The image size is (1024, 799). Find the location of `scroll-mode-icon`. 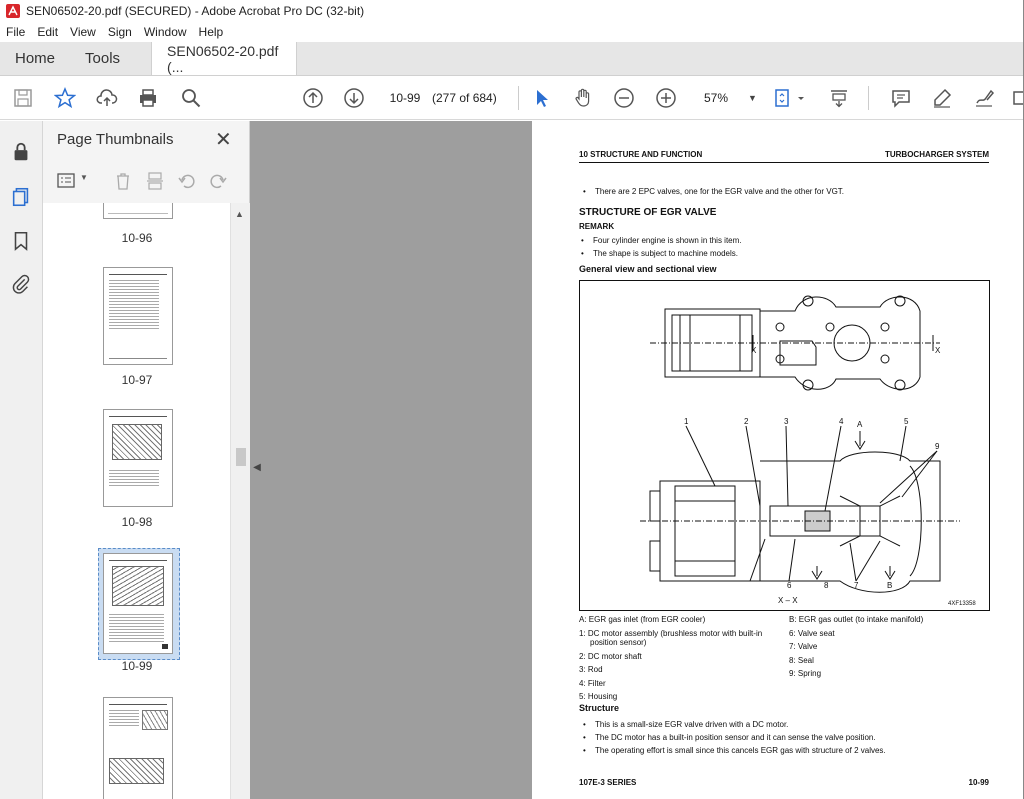

scroll-mode-icon is located at coordinates (839, 98).